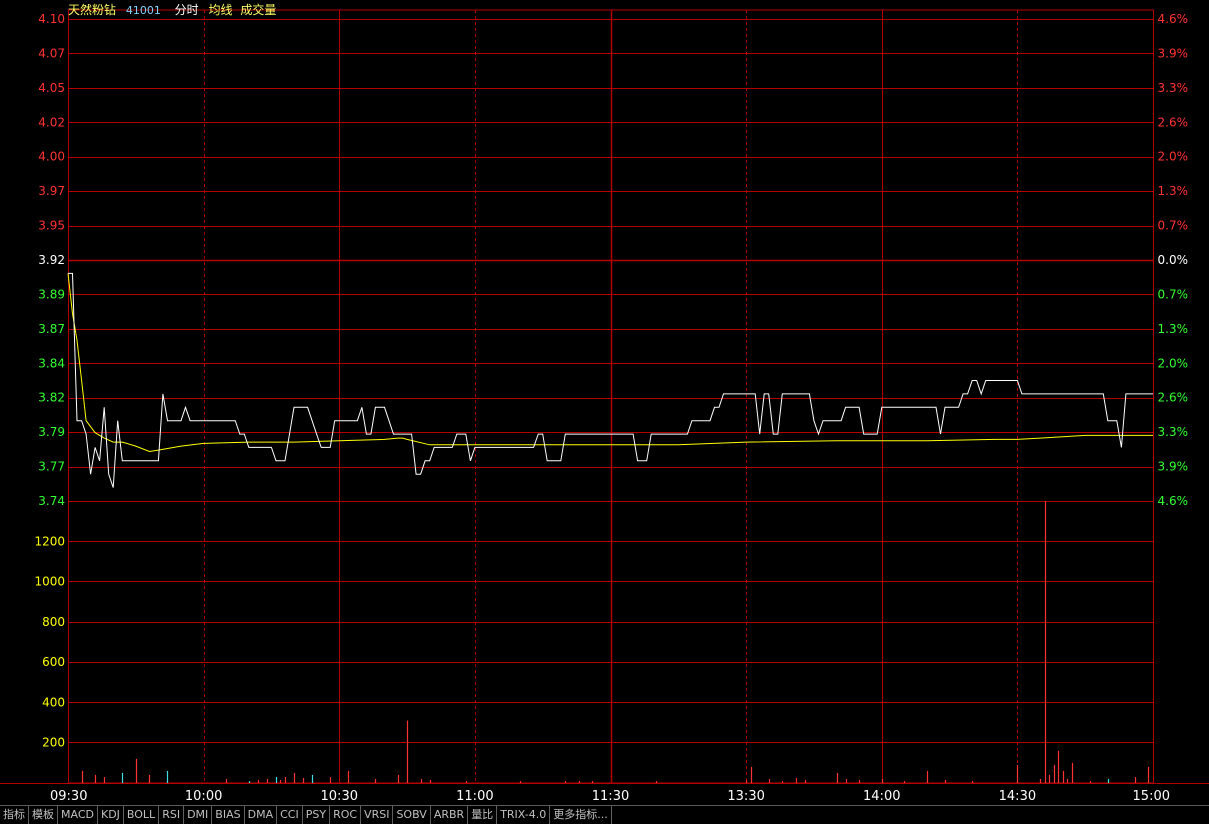 This screenshot has height=824, width=1209. I want to click on time-tick-label: 11:30, so click(610, 796).